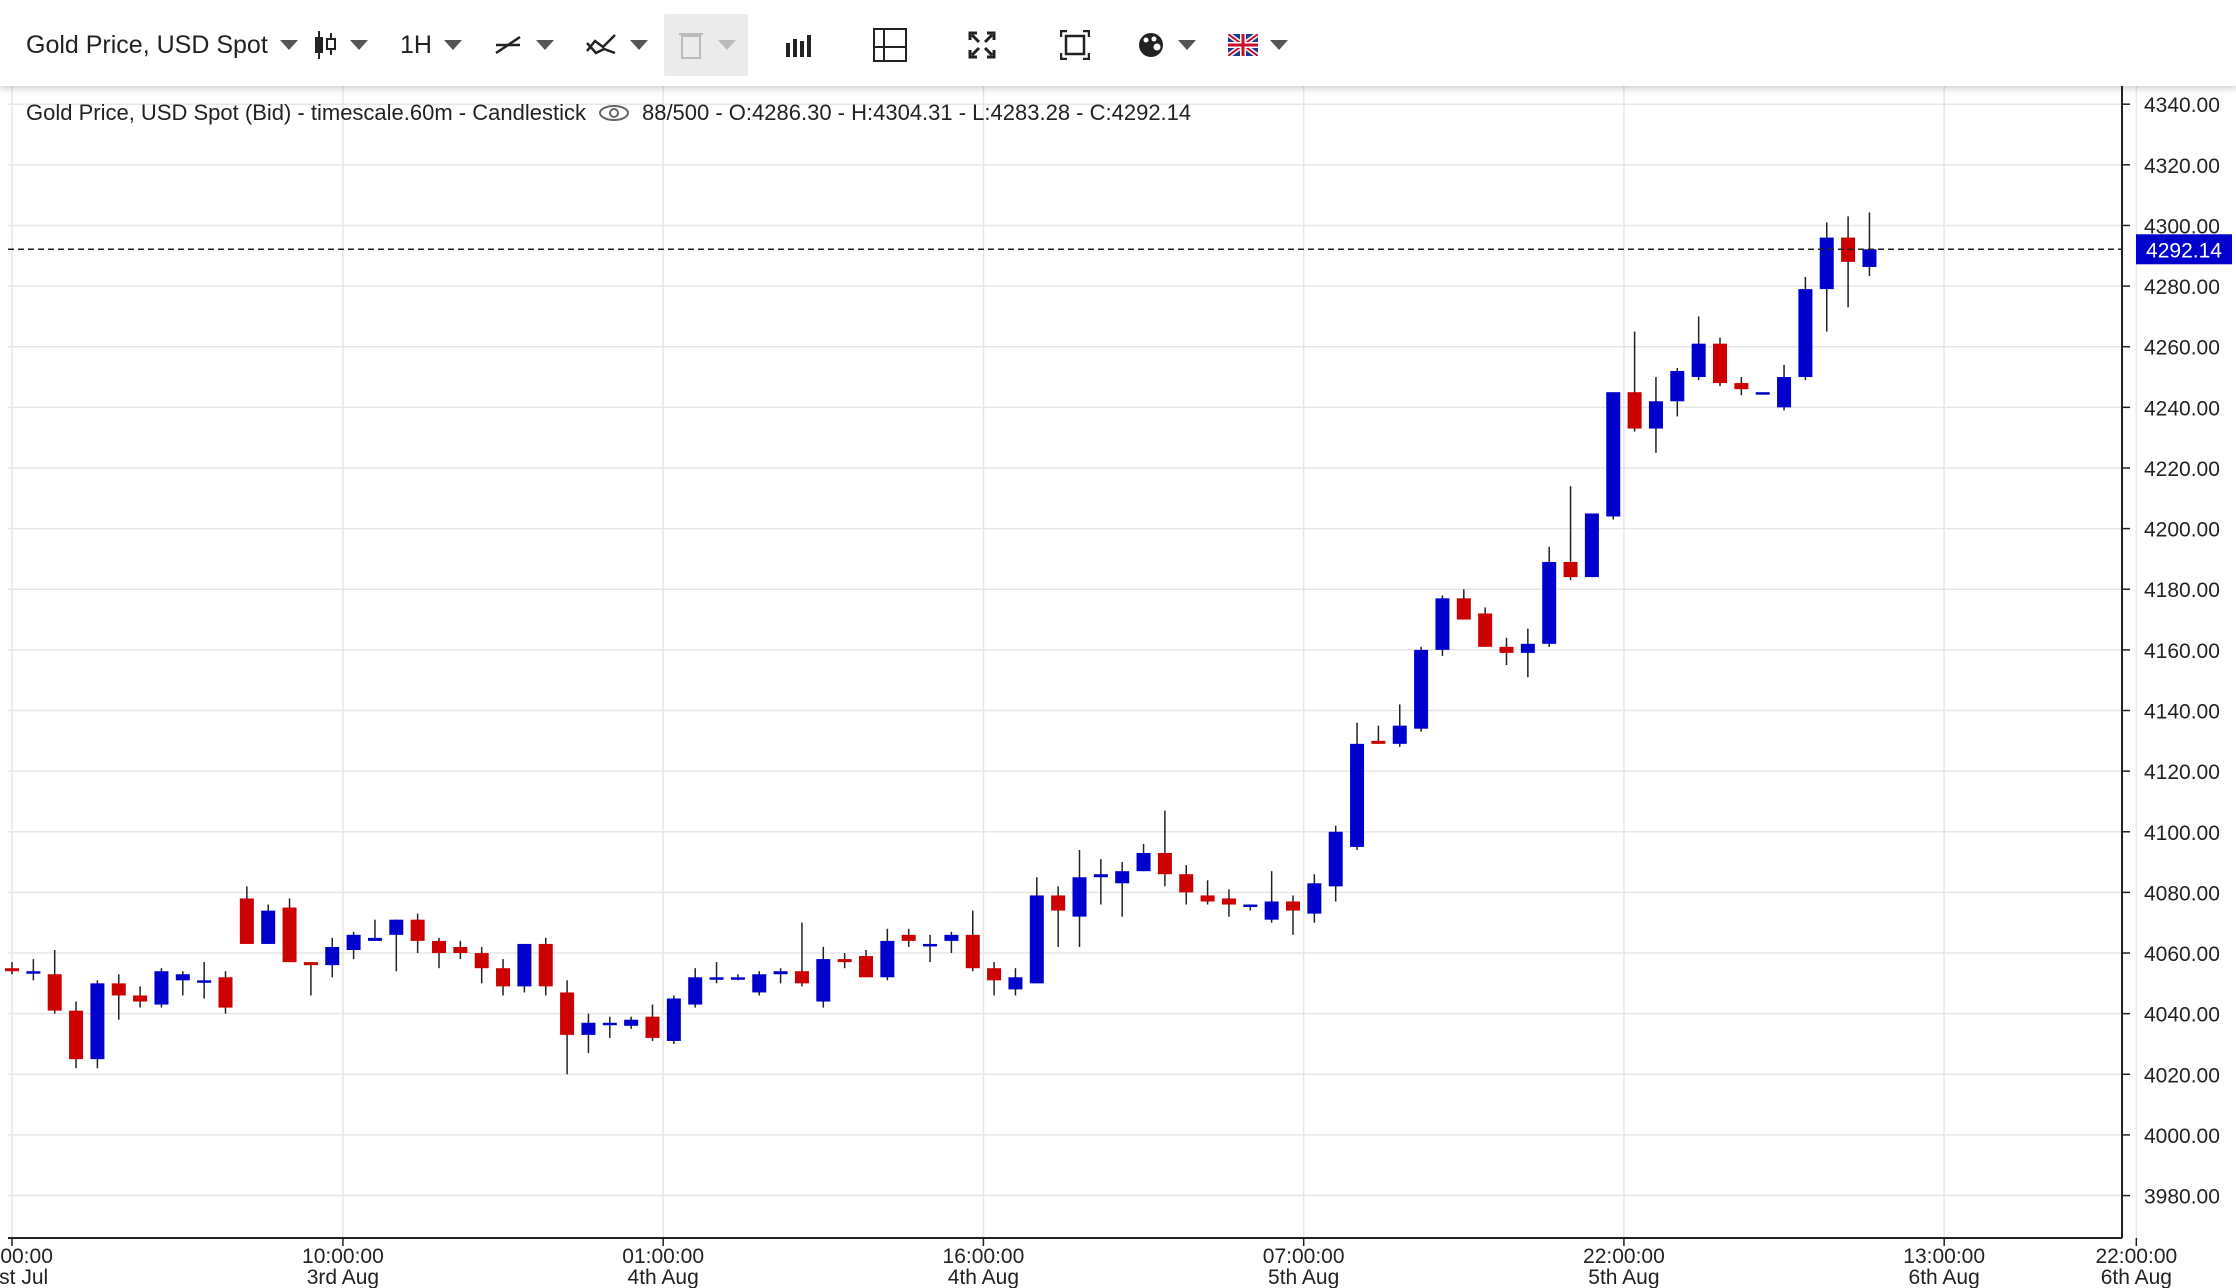  Describe the element at coordinates (343, 1256) in the screenshot. I see `x-tick-time: 10:00:00` at that location.